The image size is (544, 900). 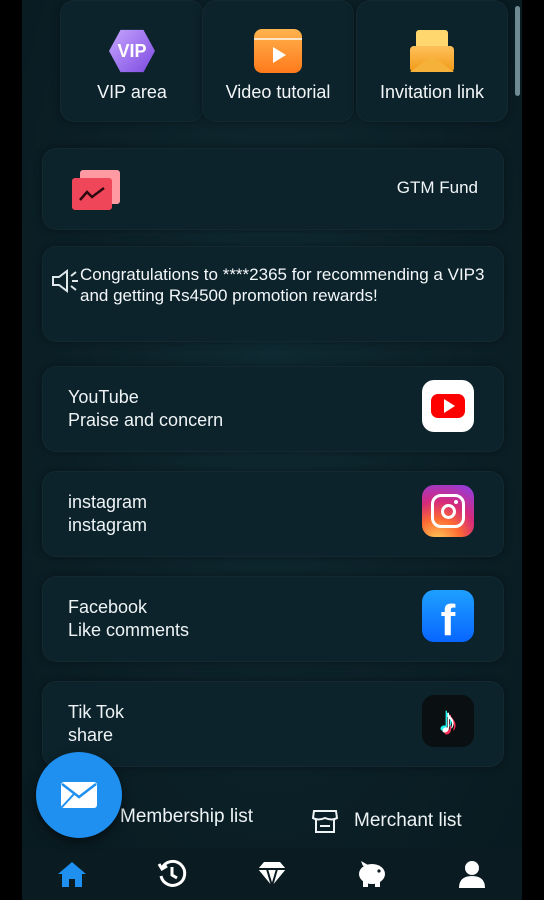 I want to click on video-tutorial-link: Video tutorial, so click(x=278, y=61).